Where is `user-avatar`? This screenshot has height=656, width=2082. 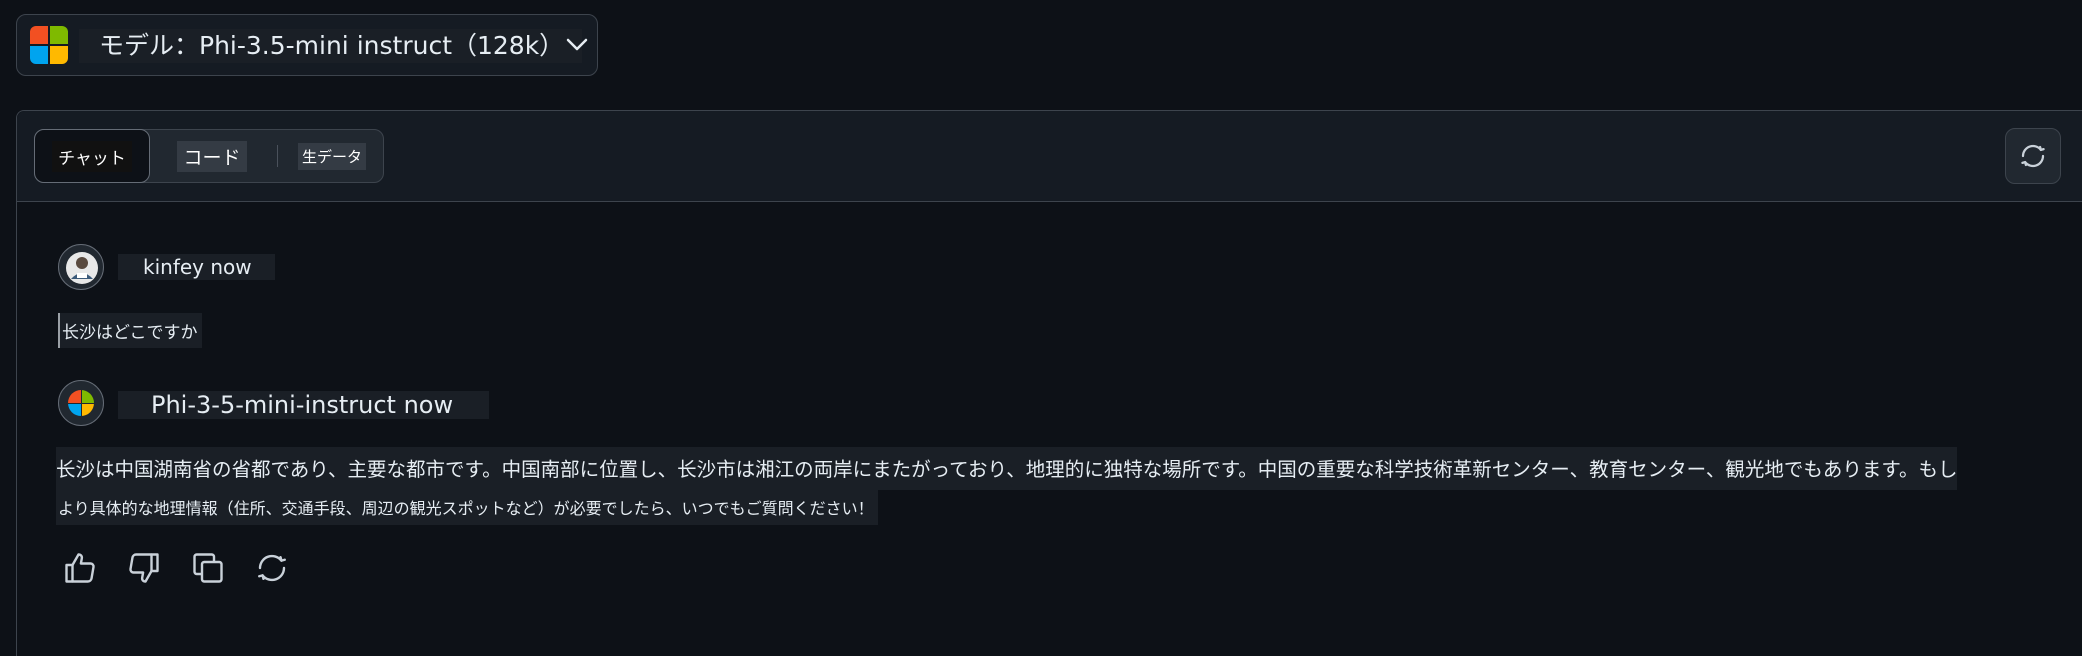
user-avatar is located at coordinates (81, 267).